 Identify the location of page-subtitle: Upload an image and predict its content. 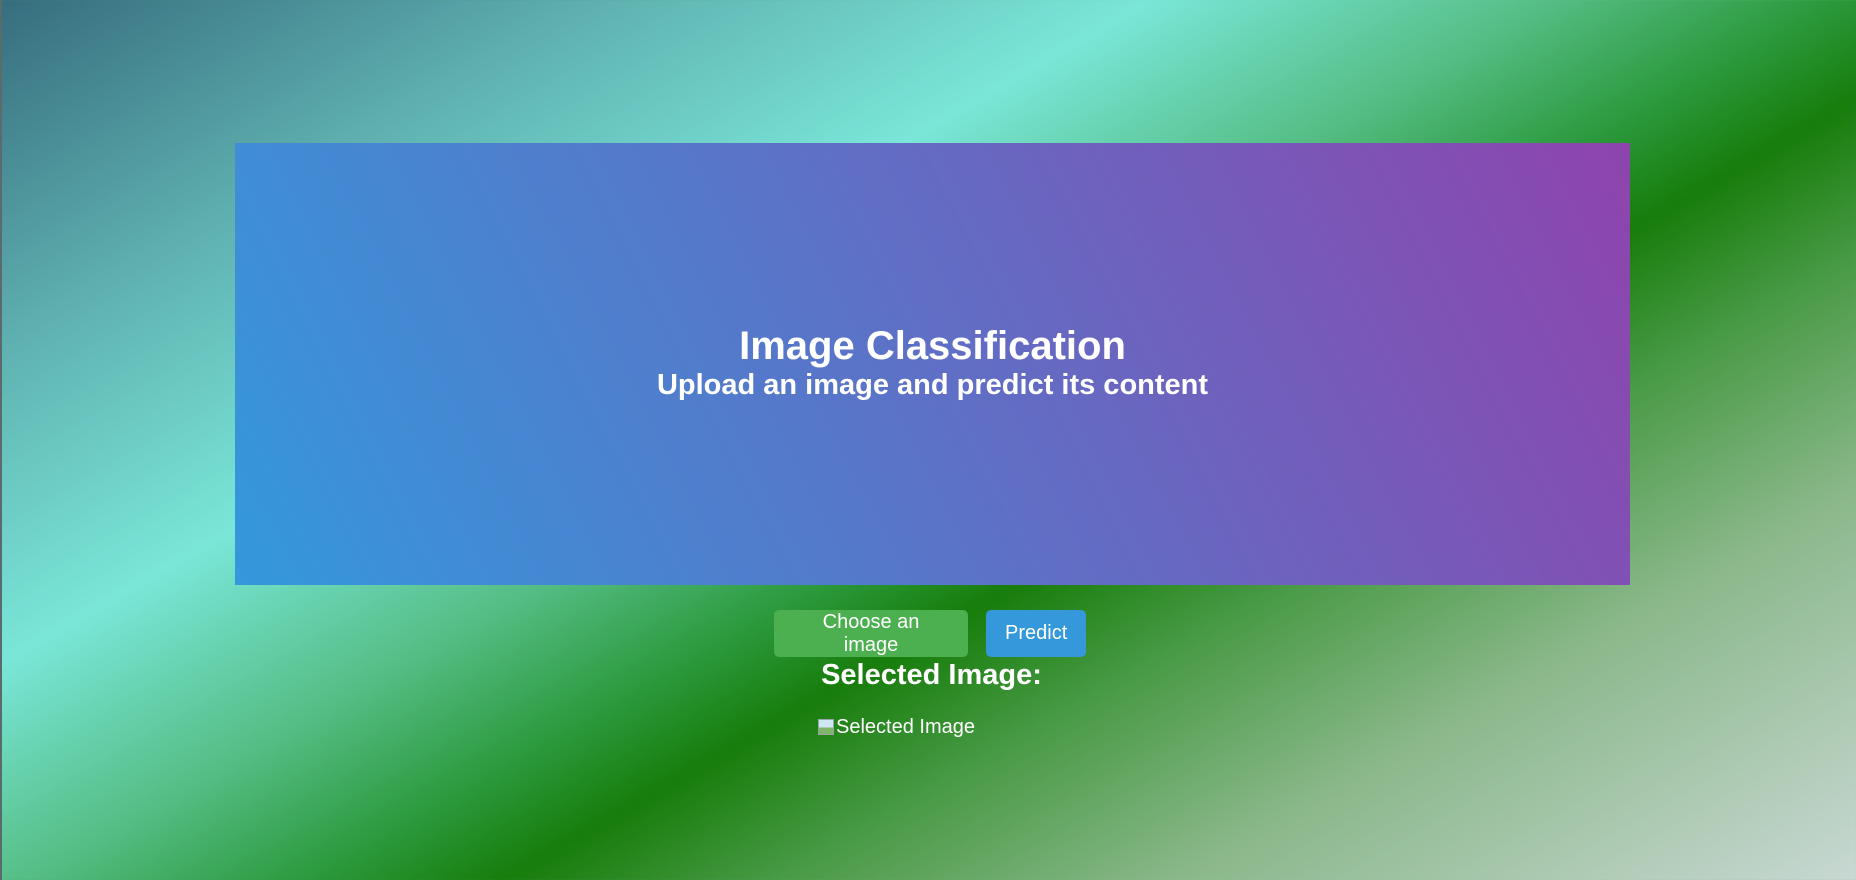
(932, 385).